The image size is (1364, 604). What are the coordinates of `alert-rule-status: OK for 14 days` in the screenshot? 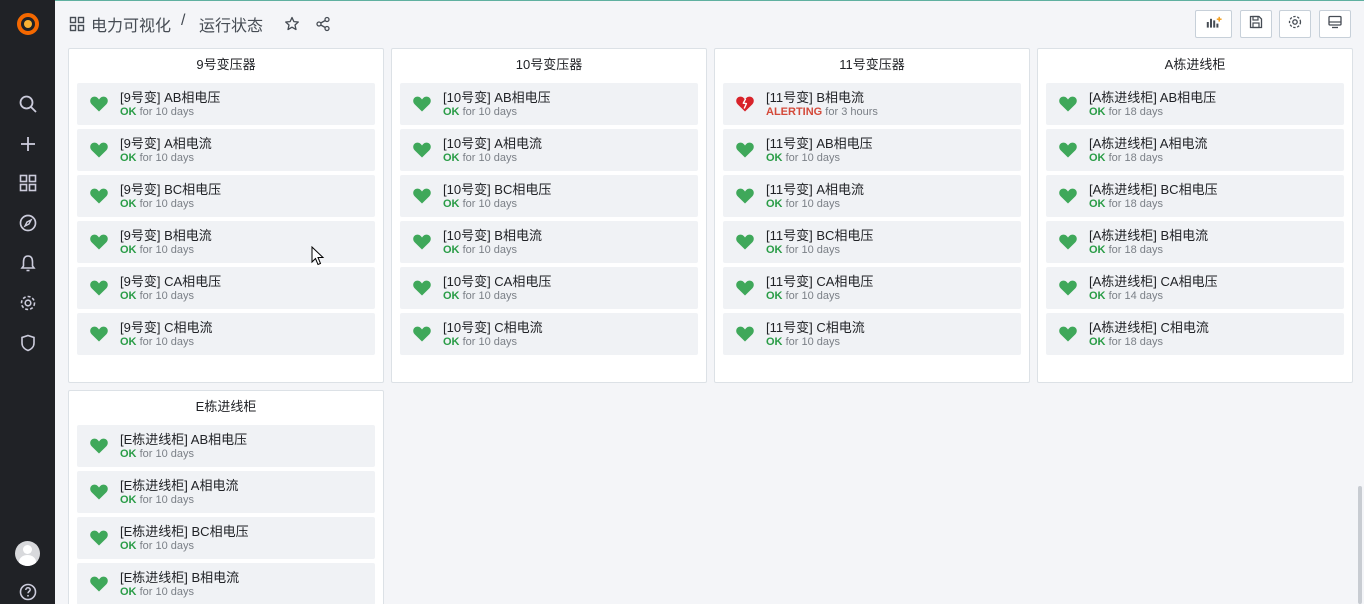 It's located at (1126, 296).